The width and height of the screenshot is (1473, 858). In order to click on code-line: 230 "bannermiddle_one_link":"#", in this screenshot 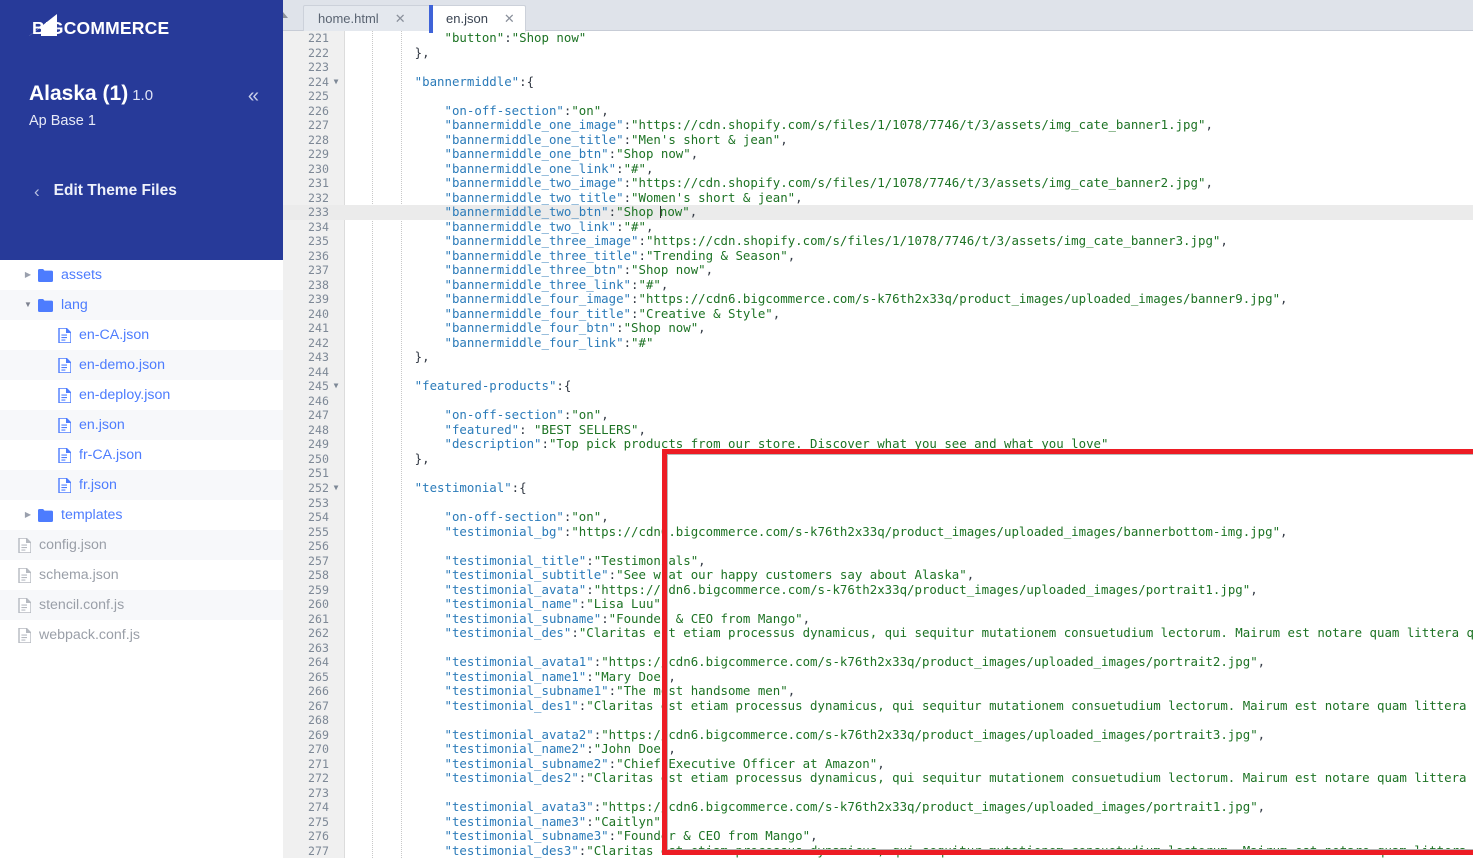, I will do `click(878, 169)`.